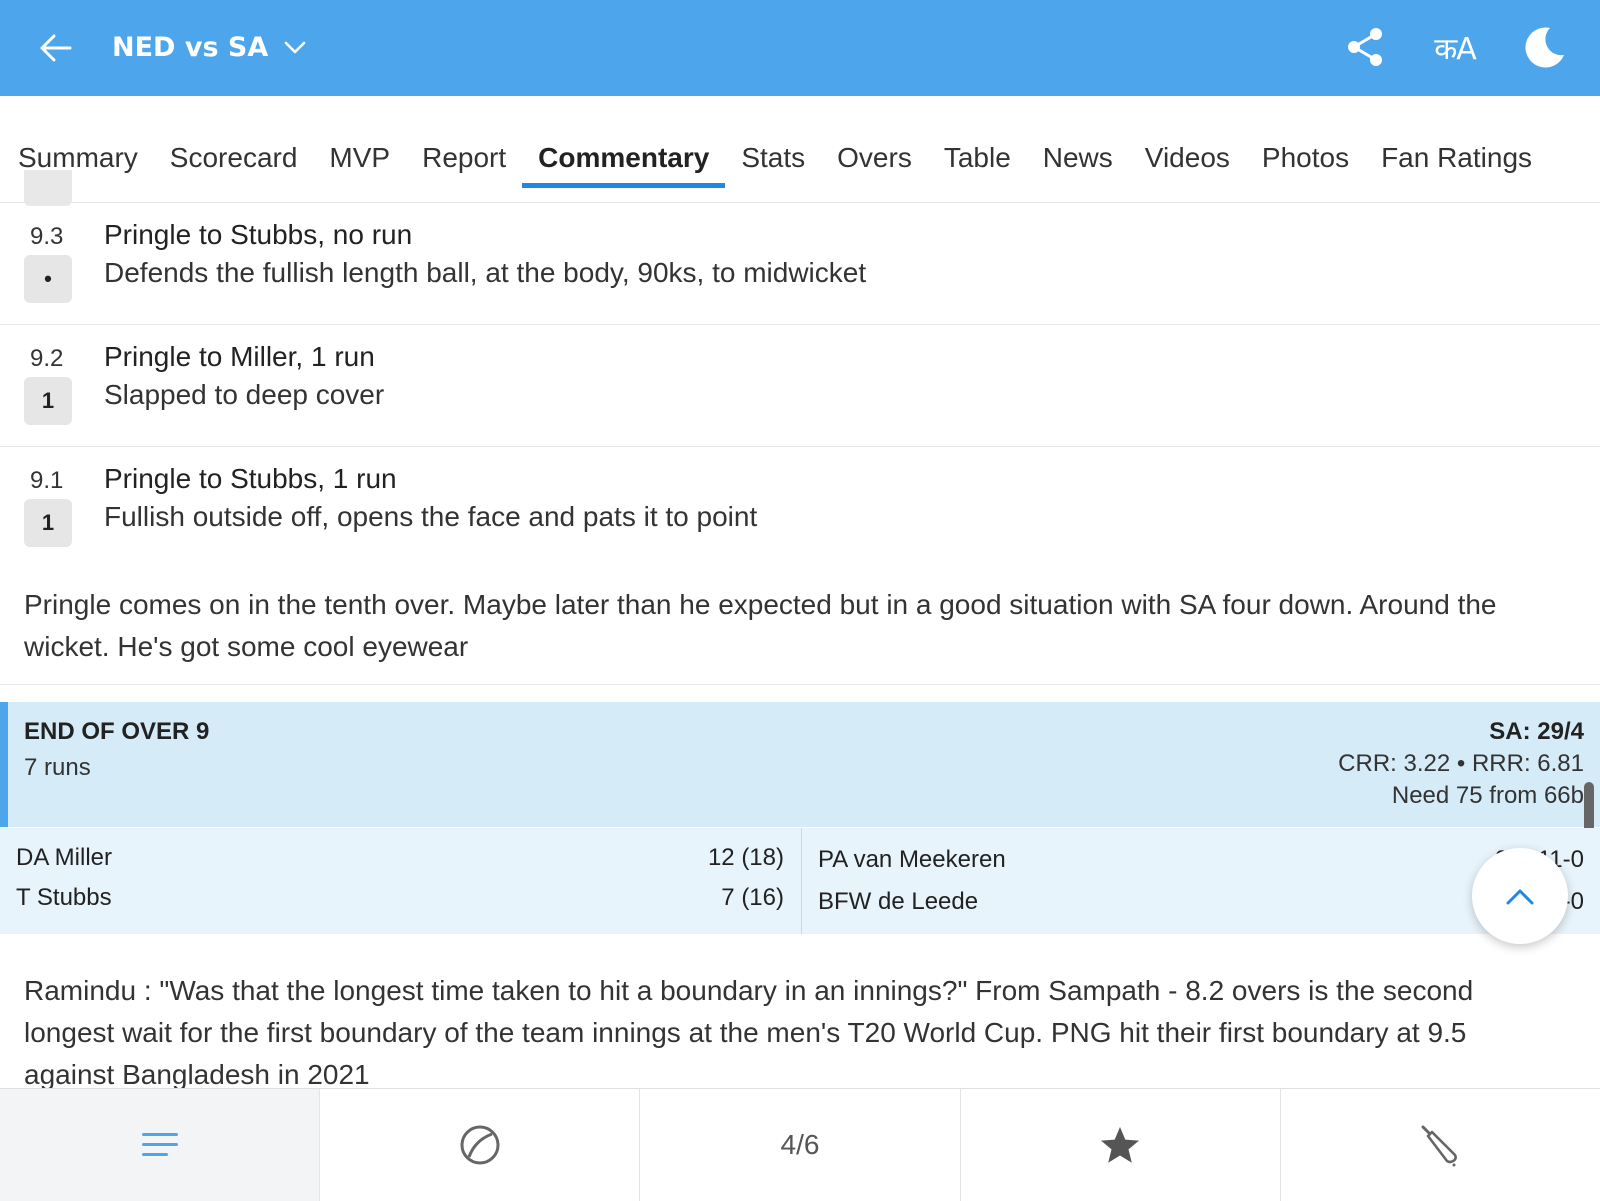  What do you see at coordinates (64, 857) in the screenshot?
I see `batter-name: DA Miller` at bounding box center [64, 857].